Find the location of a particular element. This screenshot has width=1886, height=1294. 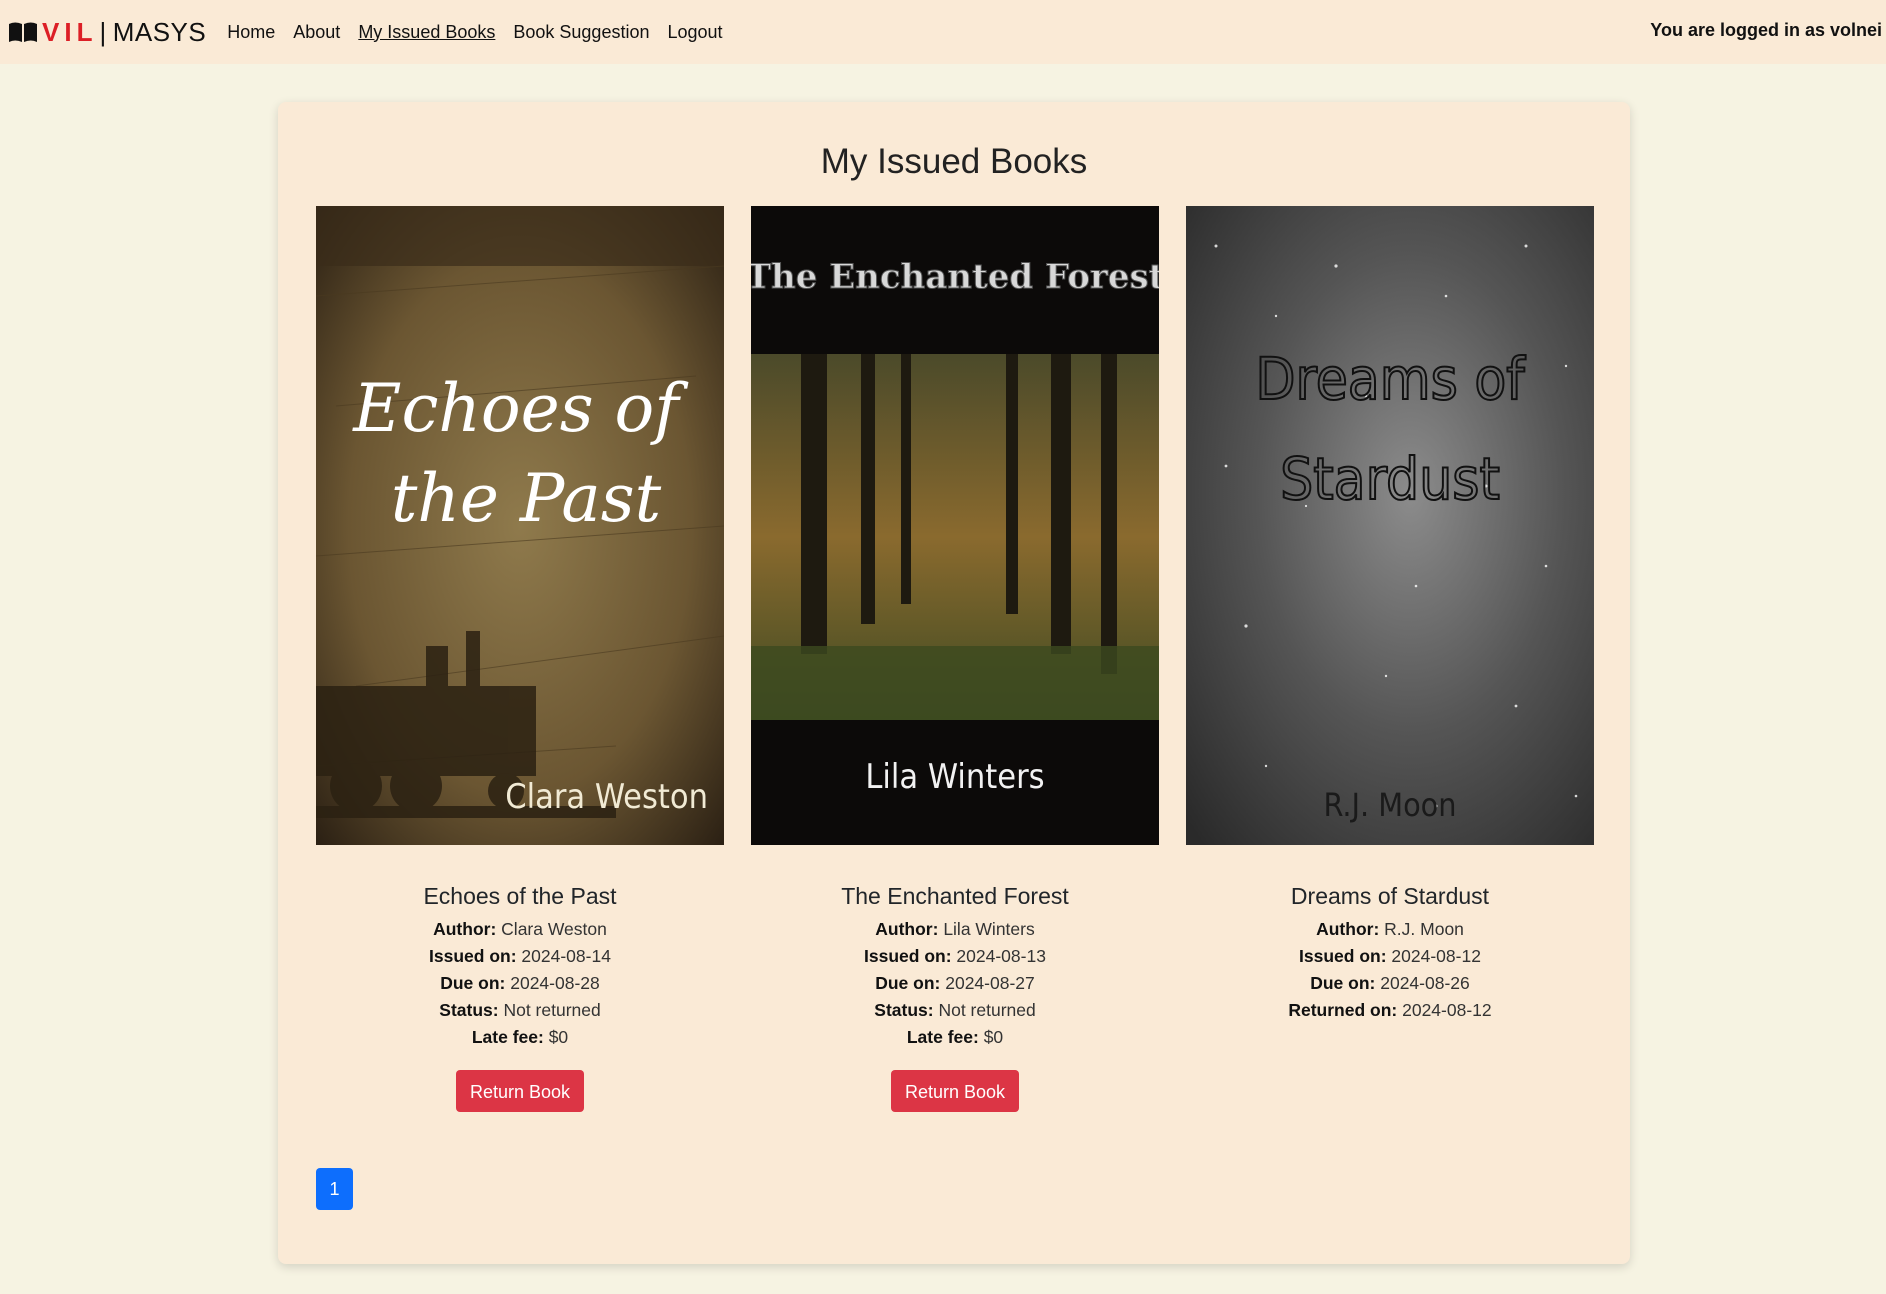

due-value: 2024-08-26 is located at coordinates (1425, 983).